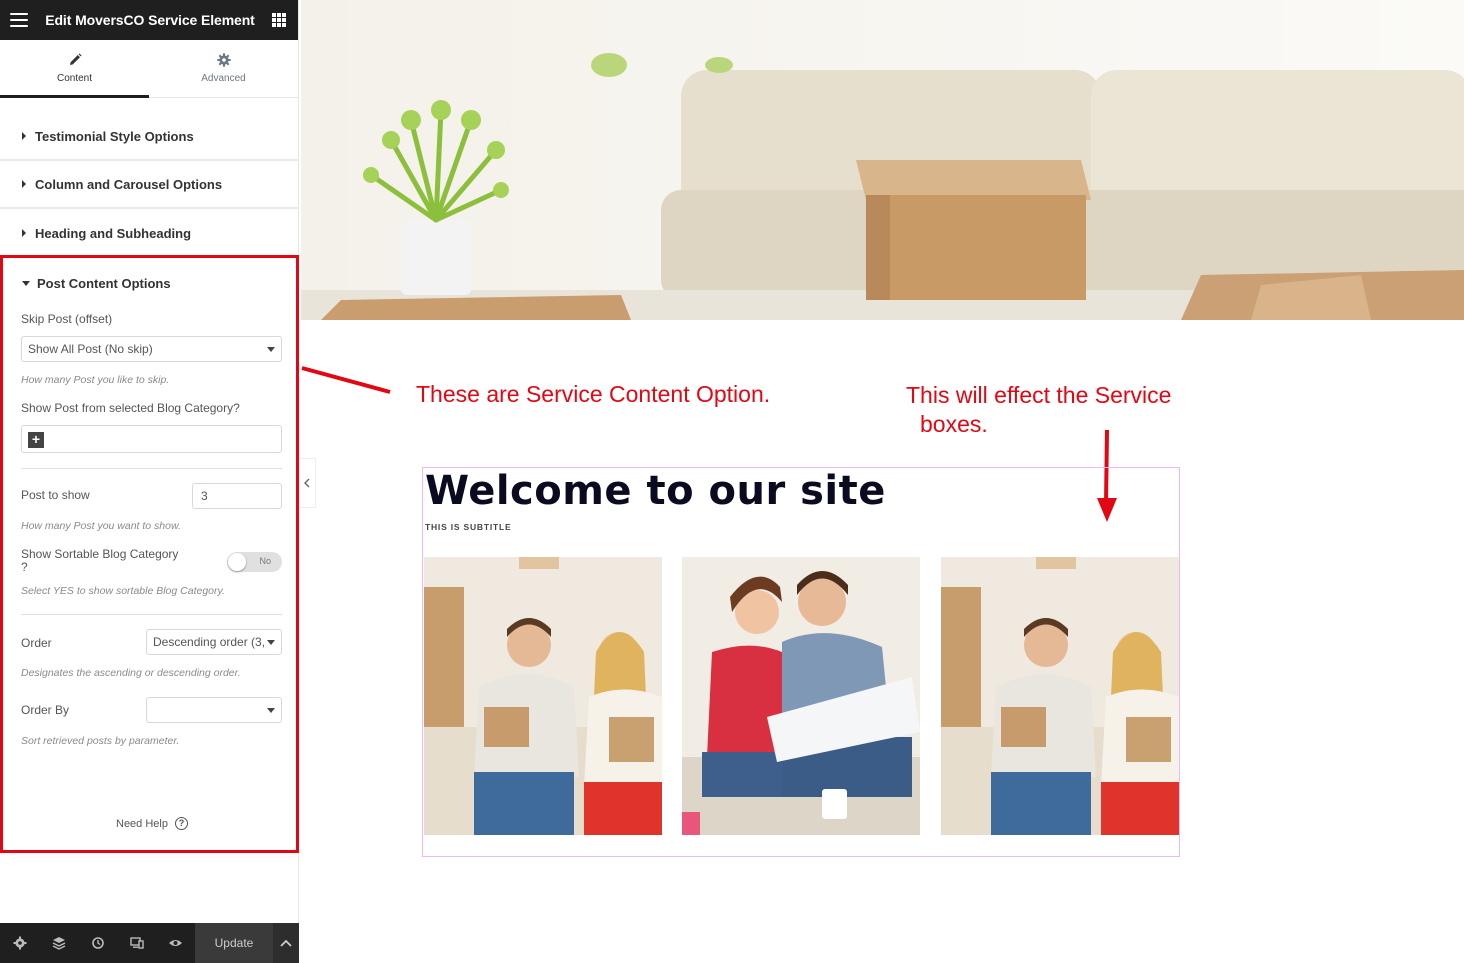 Image resolution: width=1464 pixels, height=963 pixels. Describe the element at coordinates (113, 233) in the screenshot. I see `section-heading-subheading-label: Heading and Subheading` at that location.